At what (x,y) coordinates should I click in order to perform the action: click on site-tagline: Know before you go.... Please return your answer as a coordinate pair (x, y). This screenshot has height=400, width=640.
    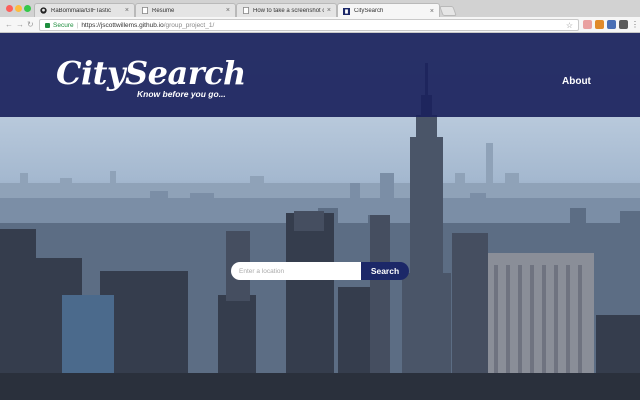
    Looking at the image, I should click on (181, 94).